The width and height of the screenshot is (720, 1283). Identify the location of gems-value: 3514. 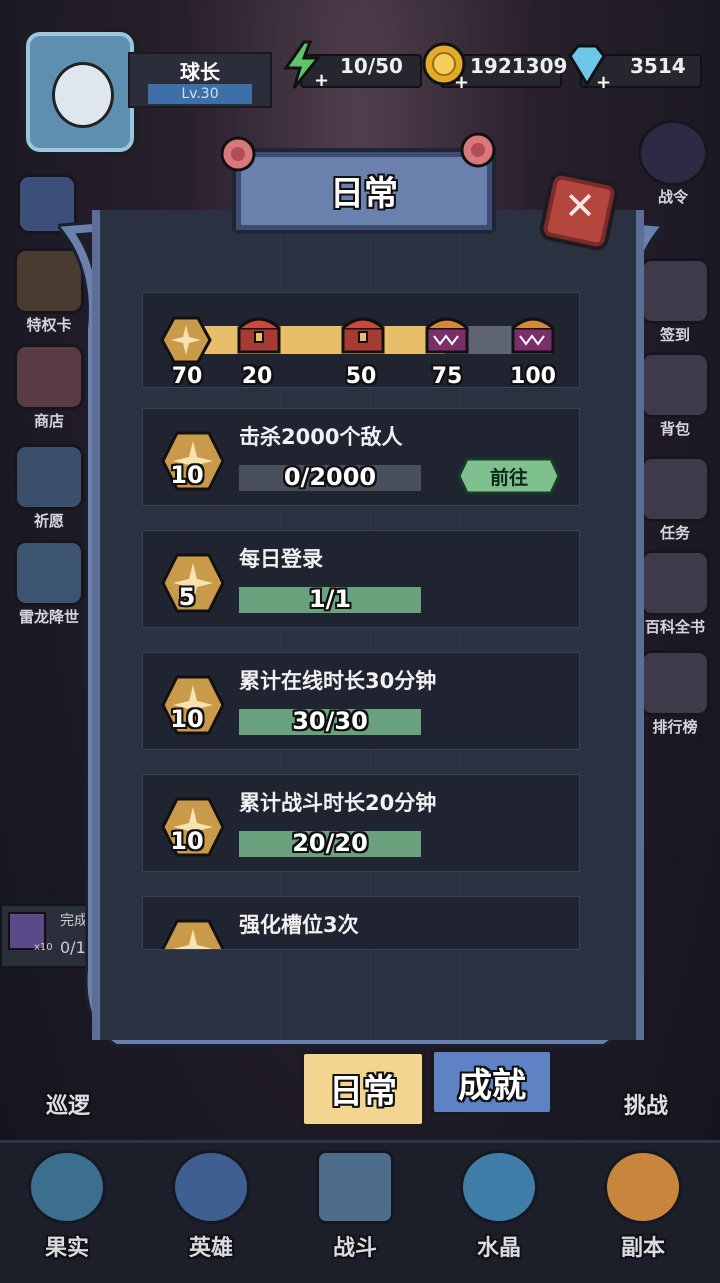
(658, 66).